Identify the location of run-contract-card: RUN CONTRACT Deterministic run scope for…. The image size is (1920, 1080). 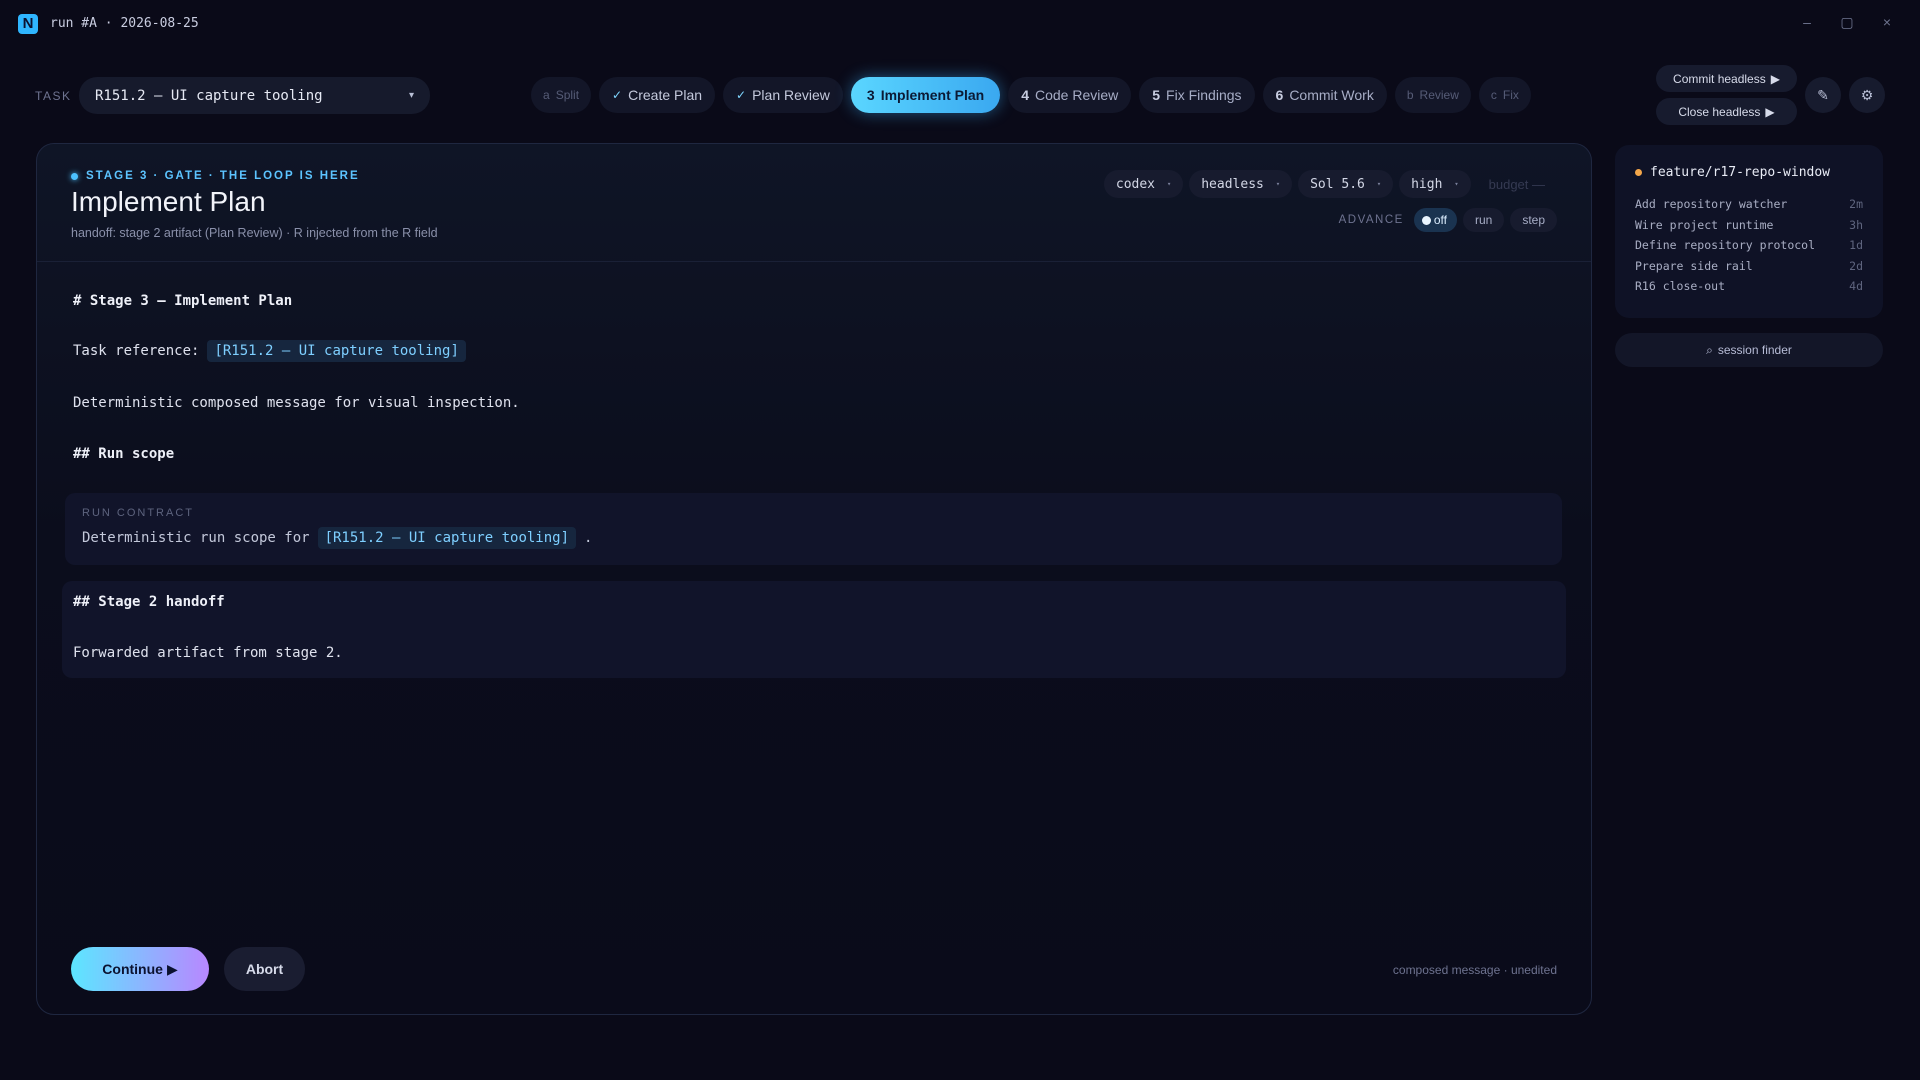
(813, 529).